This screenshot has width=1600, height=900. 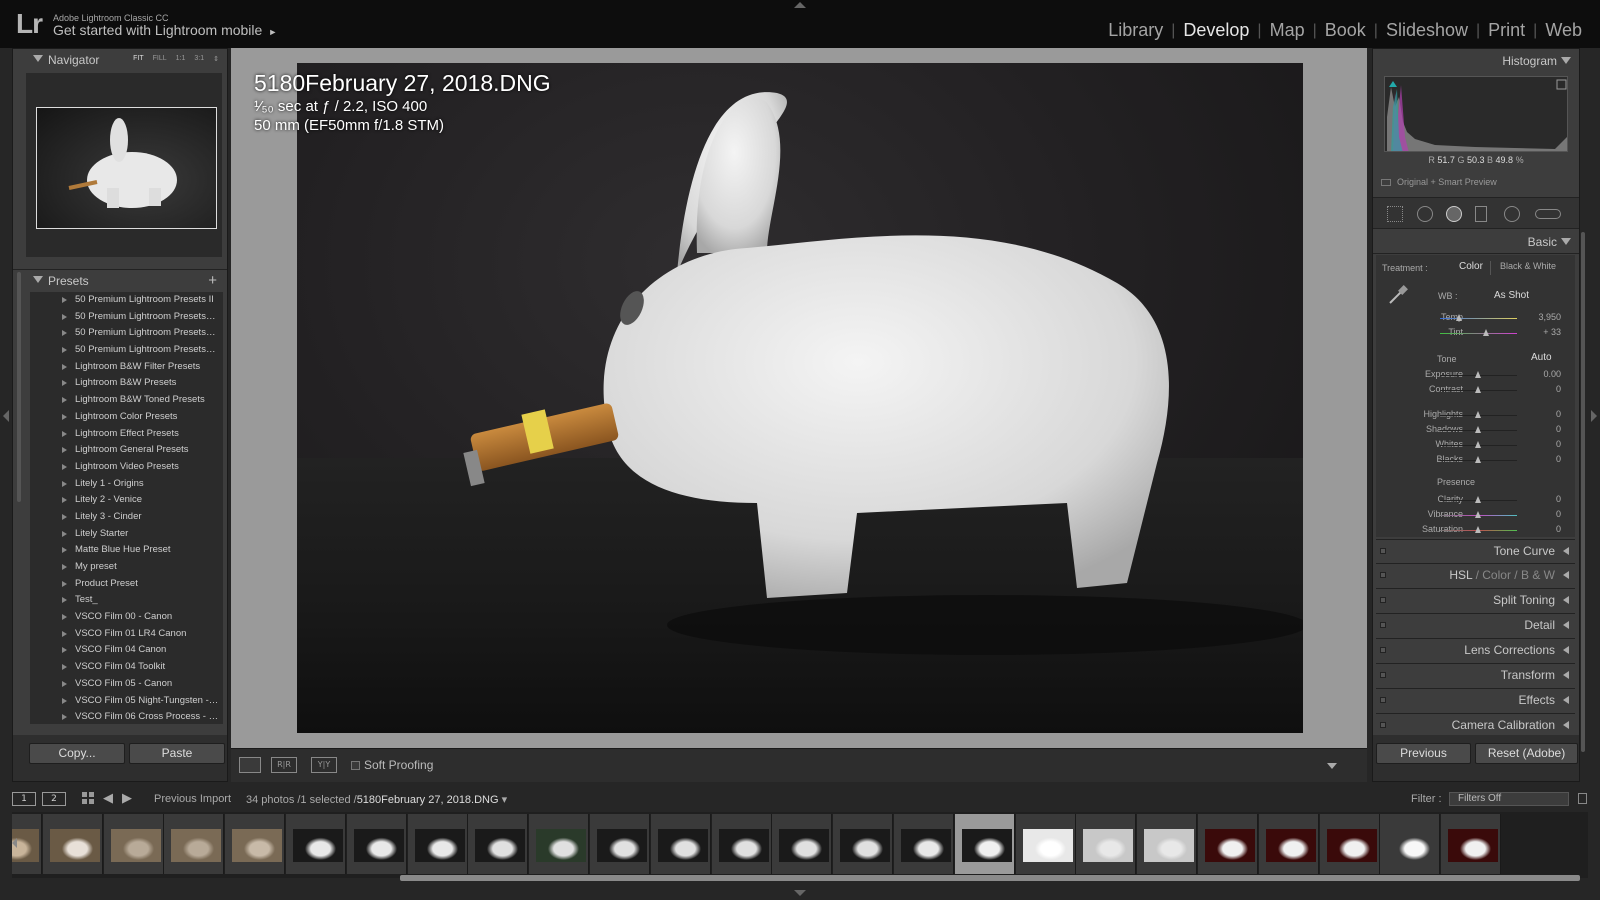 What do you see at coordinates (1475, 515) in the screenshot?
I see `slider-vibrance: Vibrance 0` at bounding box center [1475, 515].